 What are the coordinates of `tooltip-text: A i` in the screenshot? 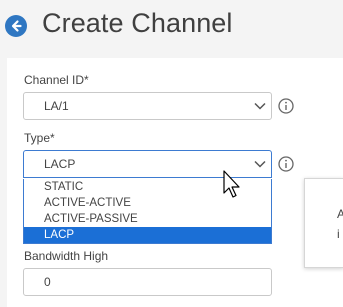 It's located at (340, 224).